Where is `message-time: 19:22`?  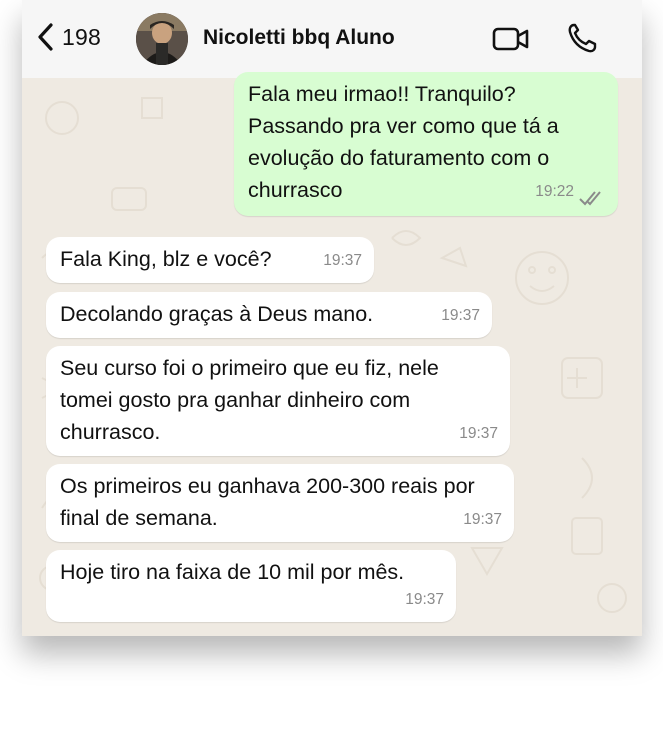
message-time: 19:22 is located at coordinates (554, 191).